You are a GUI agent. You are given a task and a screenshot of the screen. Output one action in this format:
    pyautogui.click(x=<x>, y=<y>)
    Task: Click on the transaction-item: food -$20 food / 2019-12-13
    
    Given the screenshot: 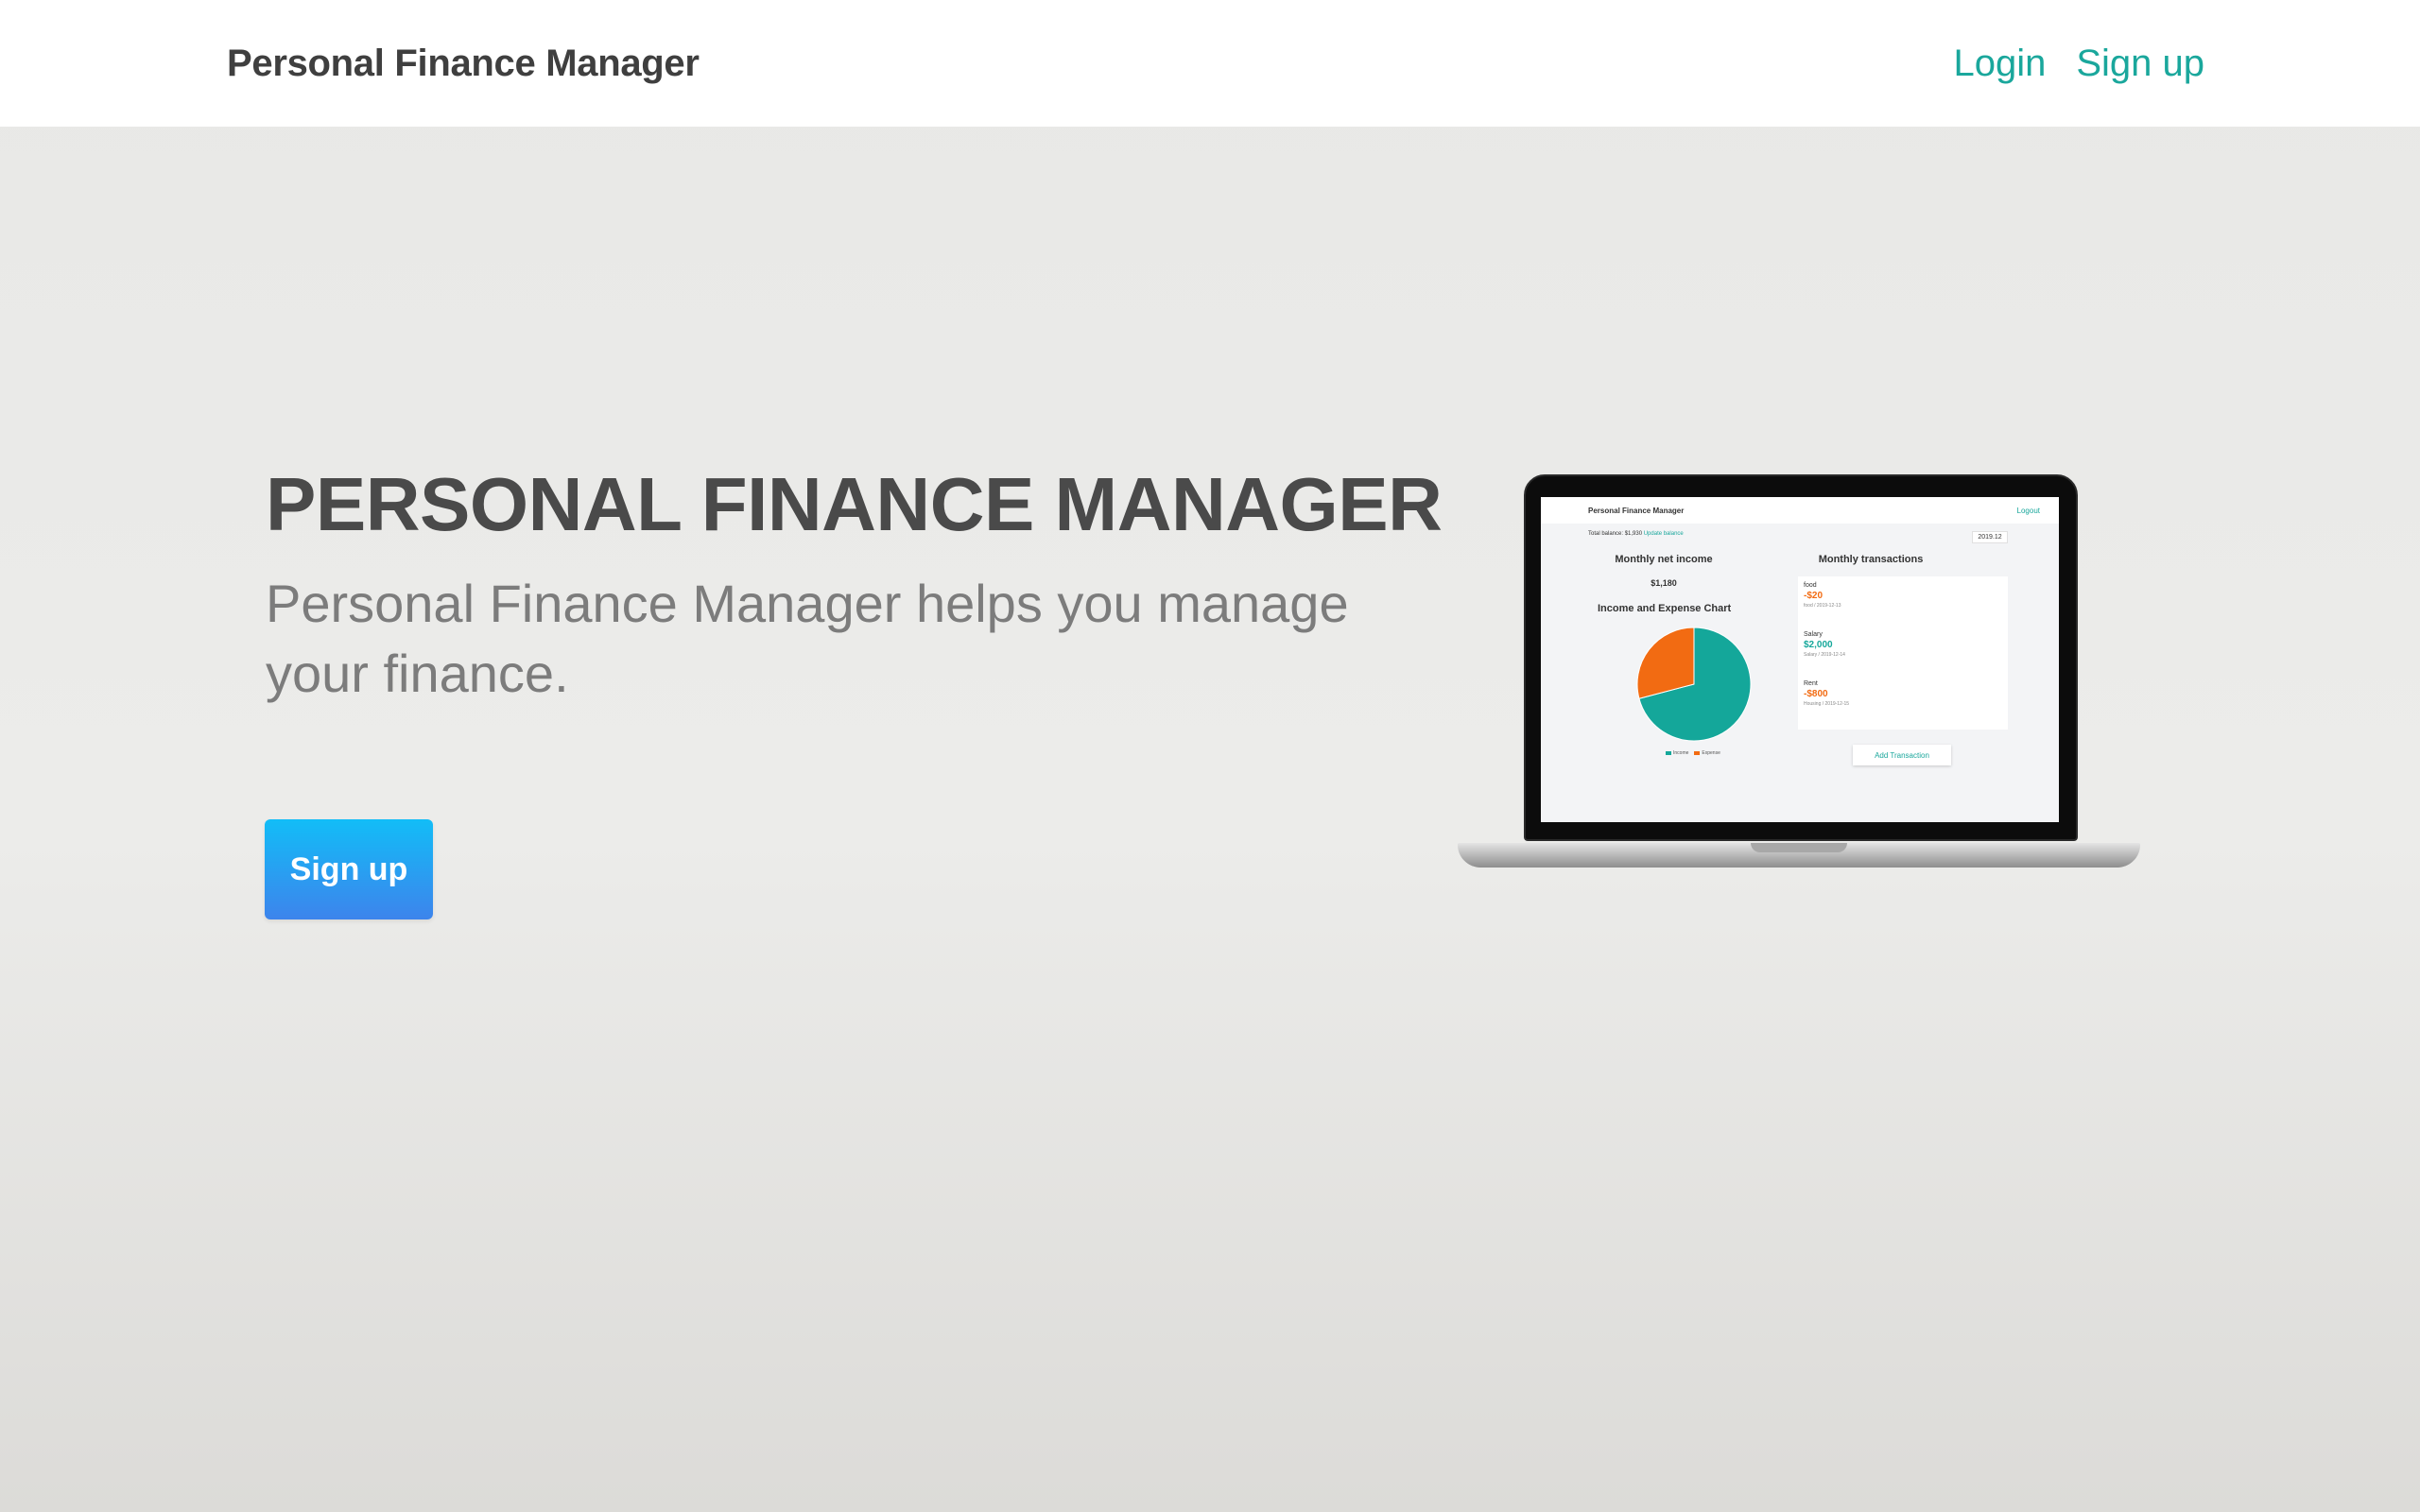 What is the action you would take?
    pyautogui.click(x=1822, y=595)
    